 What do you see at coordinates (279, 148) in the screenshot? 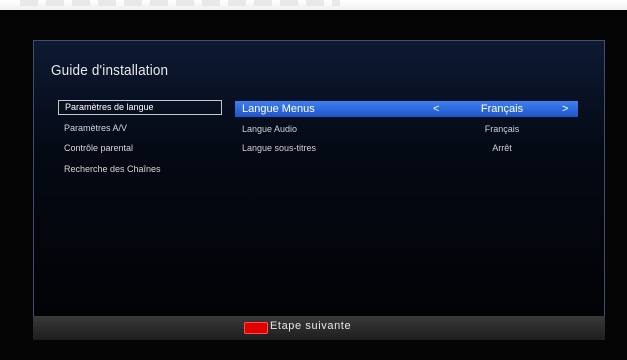
I see `setting-label: Langue sous-titres` at bounding box center [279, 148].